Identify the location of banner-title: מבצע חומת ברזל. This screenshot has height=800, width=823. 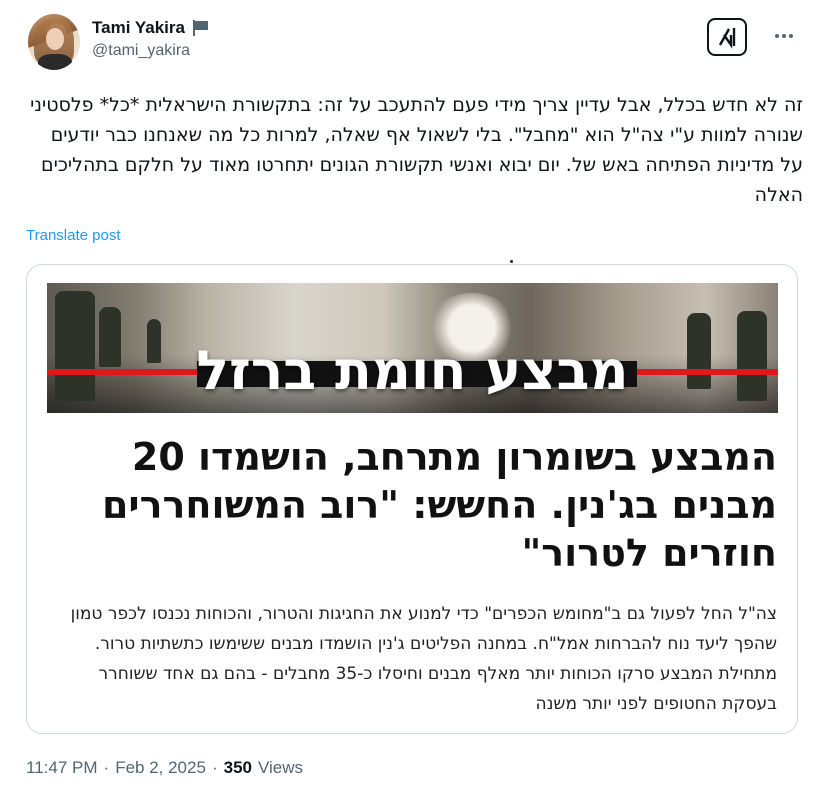
(412, 370).